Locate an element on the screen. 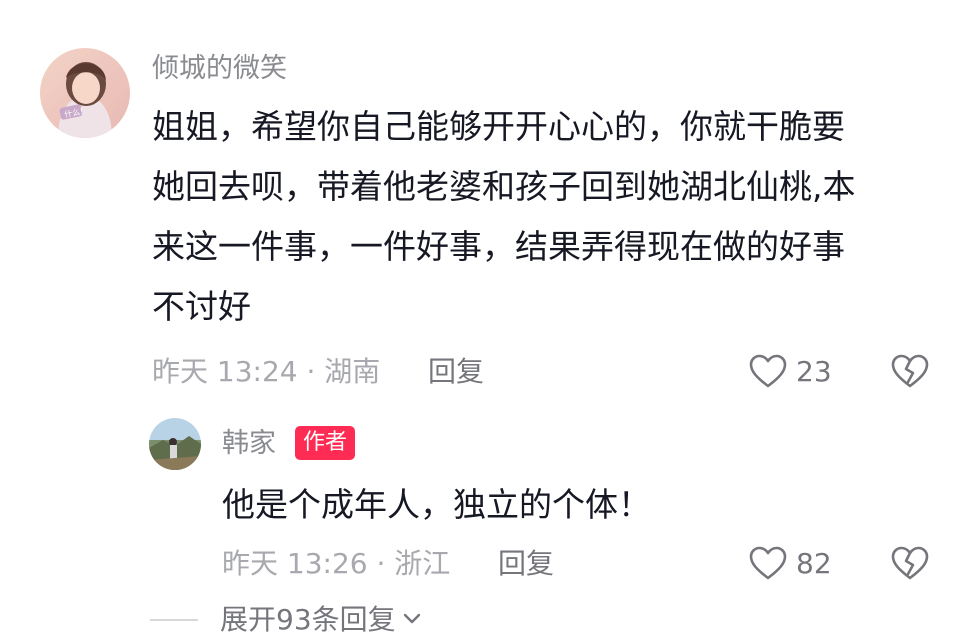 The height and width of the screenshot is (639, 960). author-badge: 作者 is located at coordinates (325, 443).